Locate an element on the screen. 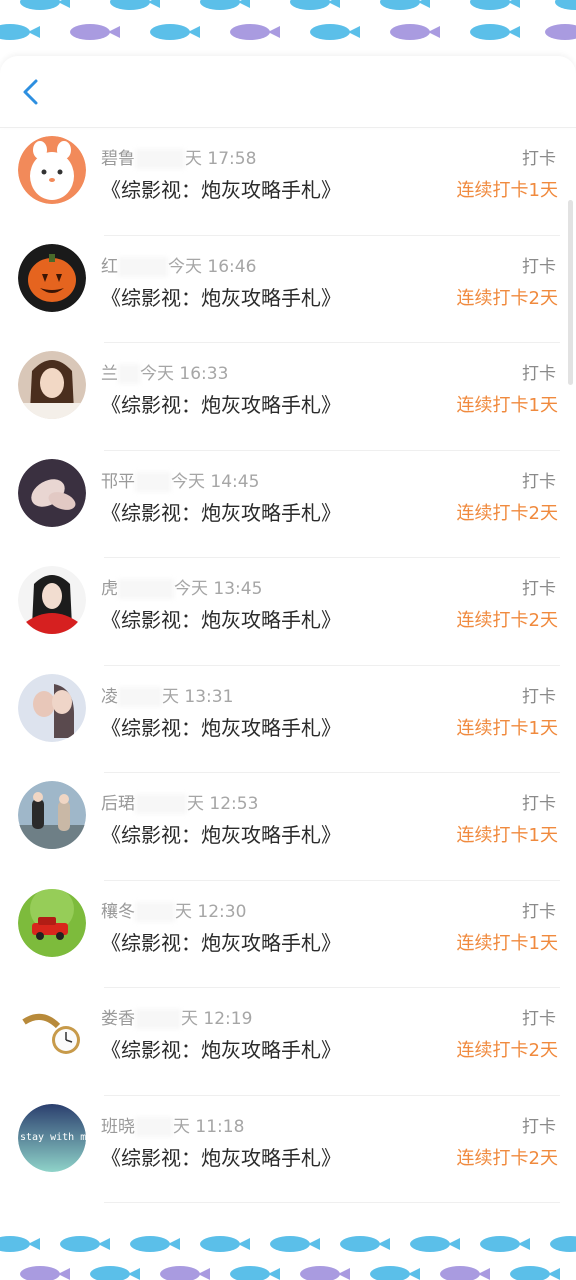 This screenshot has height=1280, width=576. timestamp: 天 11:18 is located at coordinates (209, 1126).